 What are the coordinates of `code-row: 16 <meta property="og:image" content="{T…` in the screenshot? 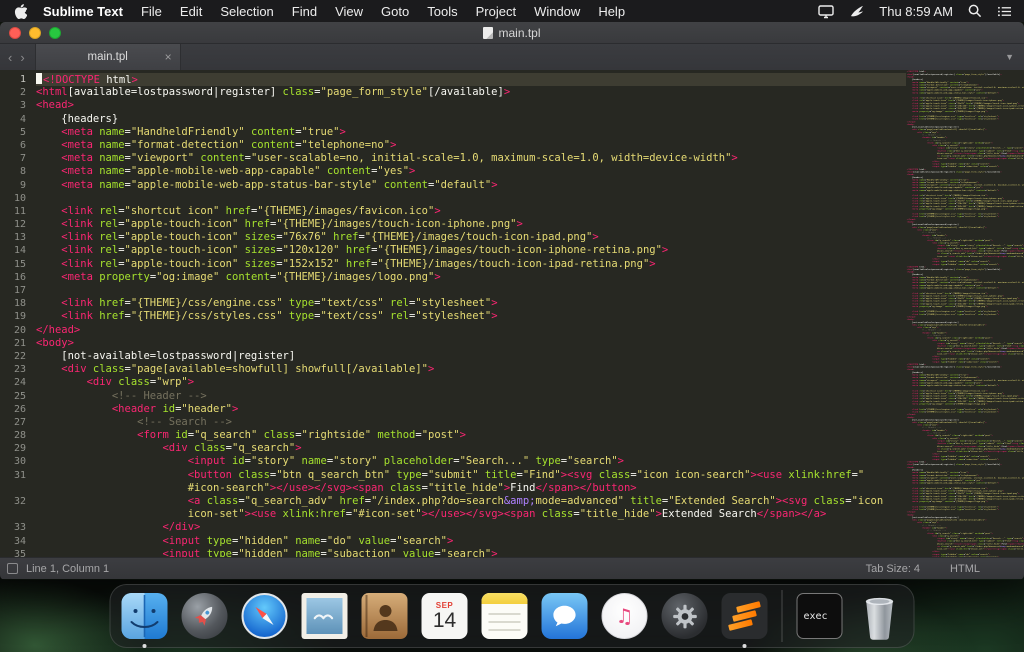 It's located at (512, 277).